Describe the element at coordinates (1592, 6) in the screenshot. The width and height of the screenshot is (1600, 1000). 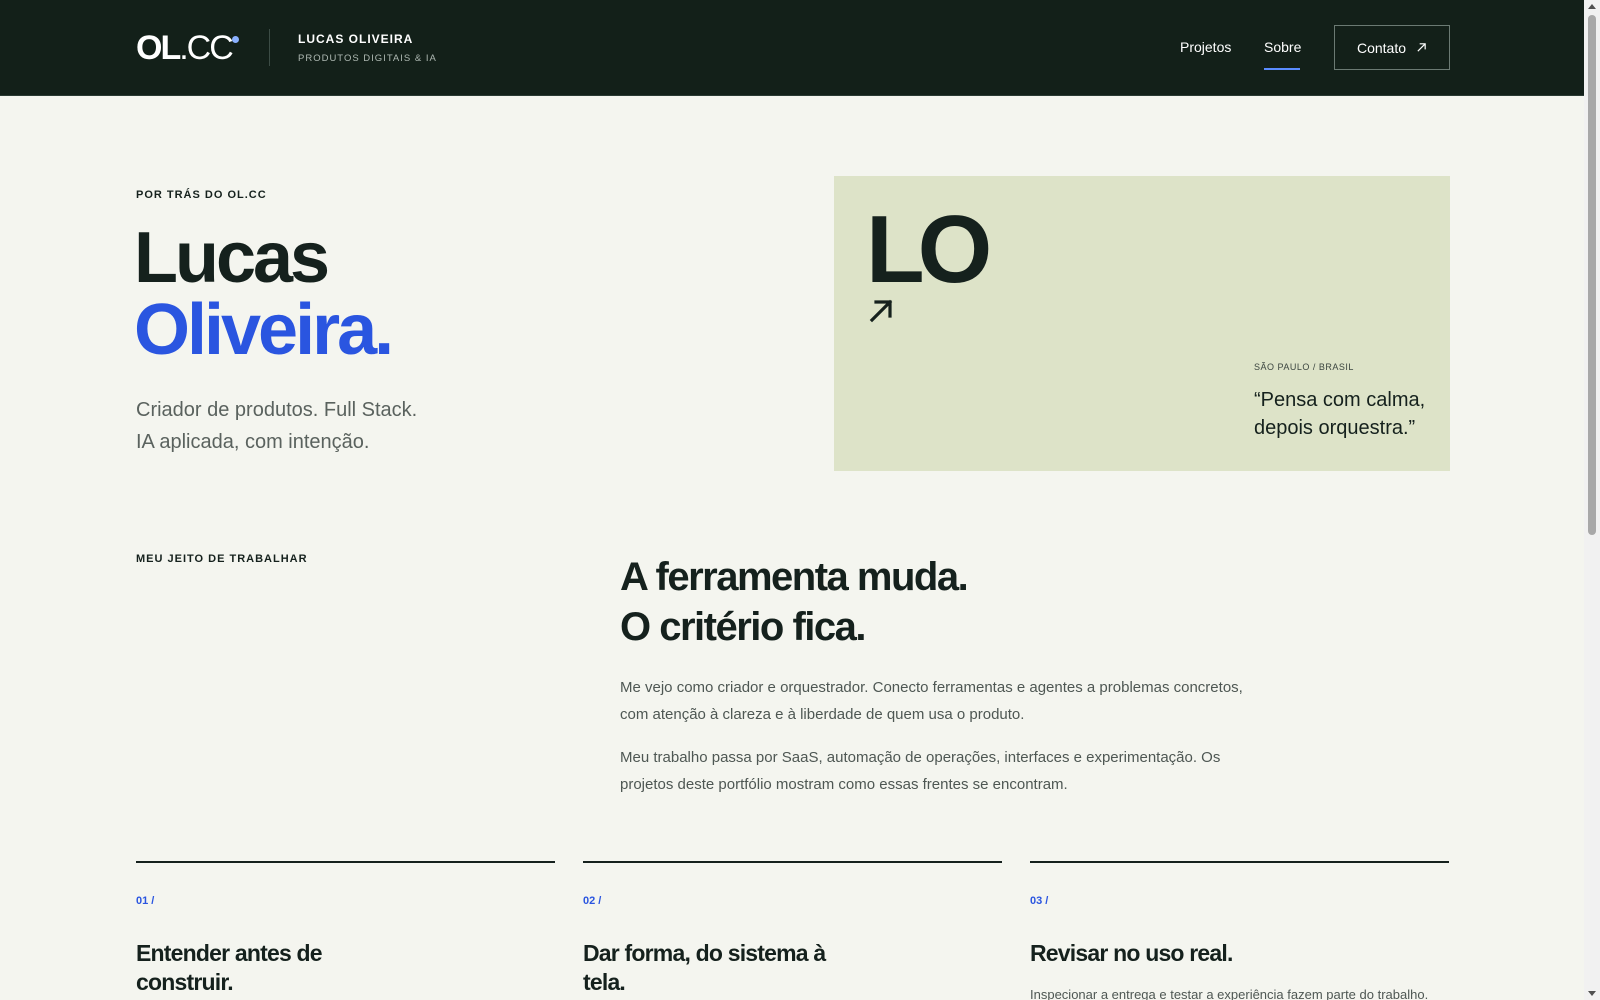
I see `scroll-up-icon` at that location.